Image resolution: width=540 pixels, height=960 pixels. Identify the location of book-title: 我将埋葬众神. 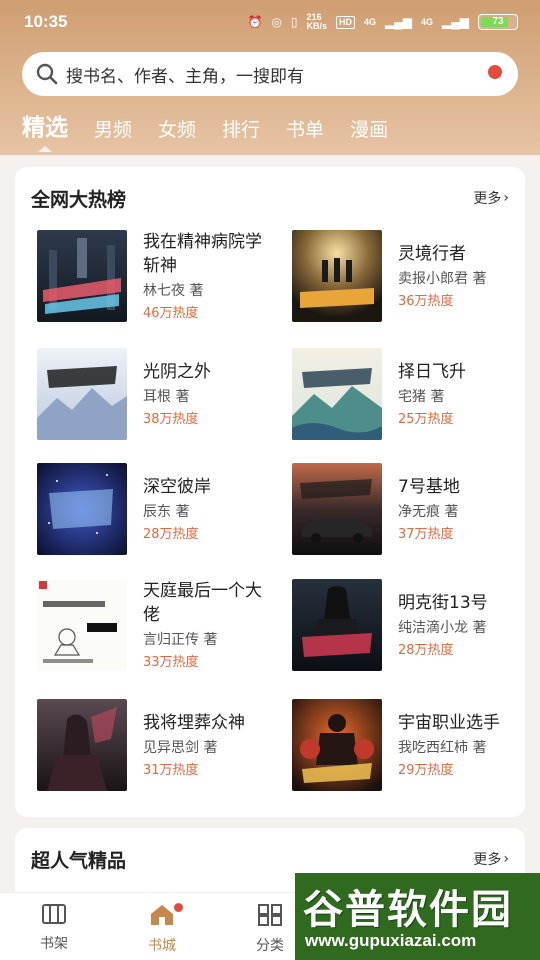
(194, 723).